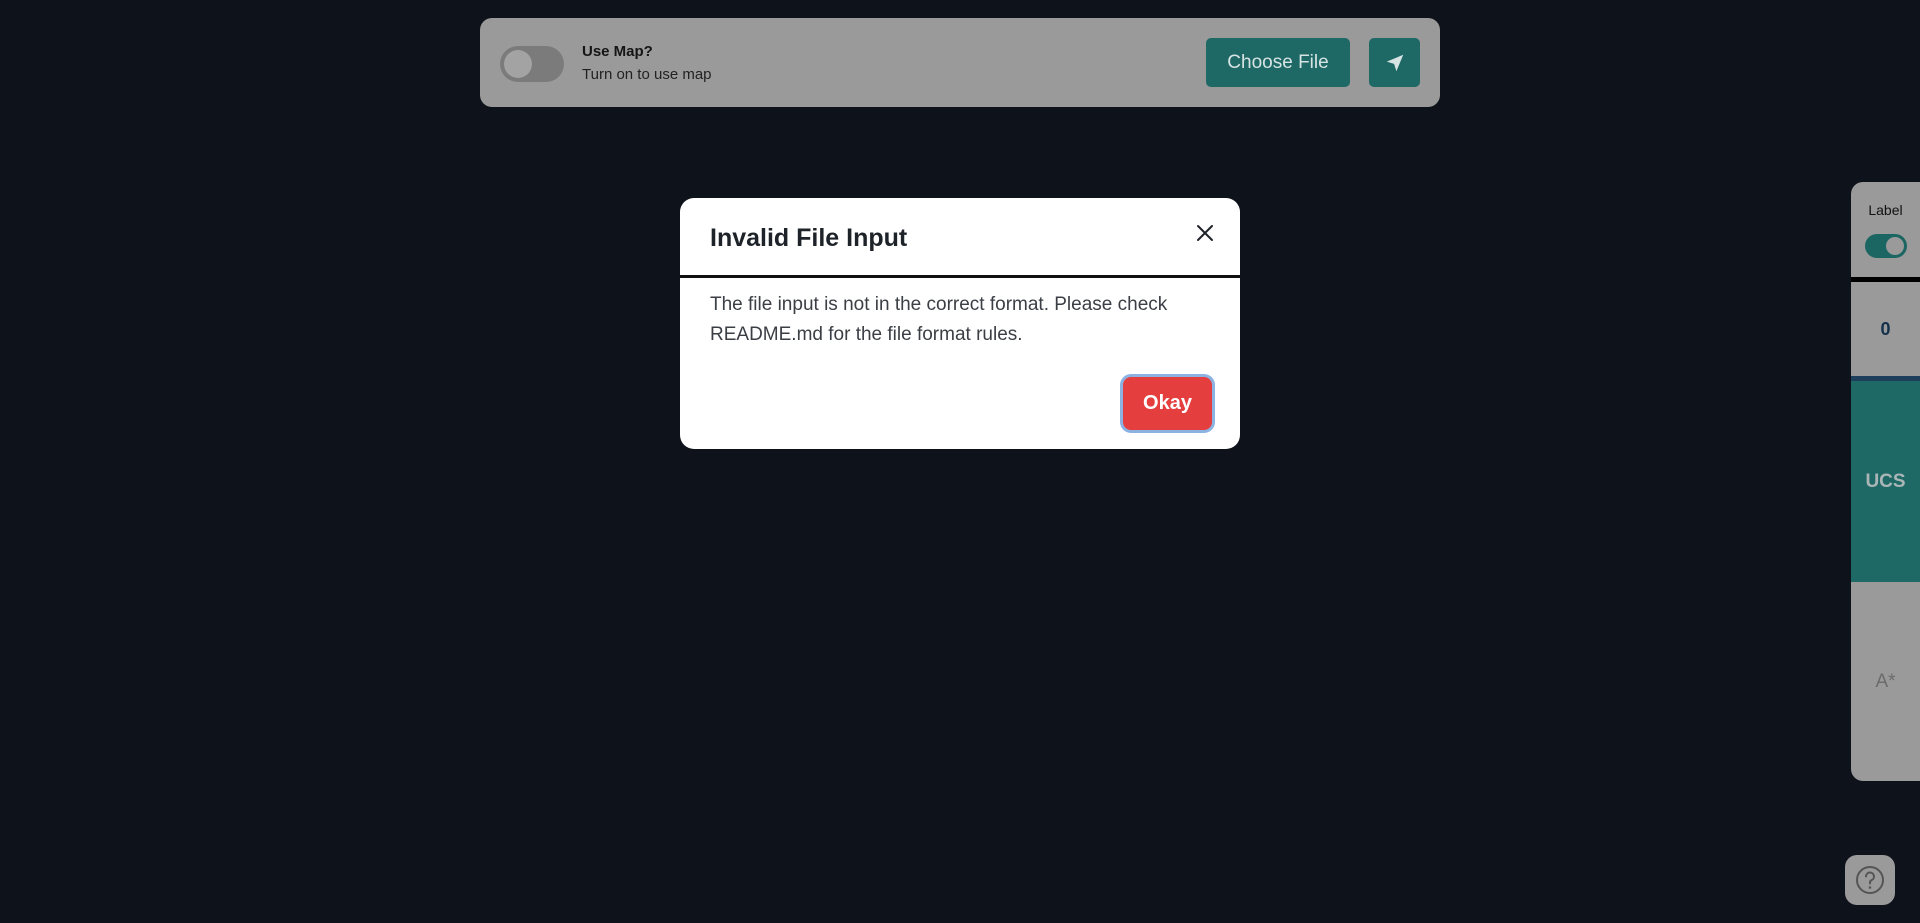 The image size is (1920, 923). I want to click on node-count: 0, so click(1885, 329).